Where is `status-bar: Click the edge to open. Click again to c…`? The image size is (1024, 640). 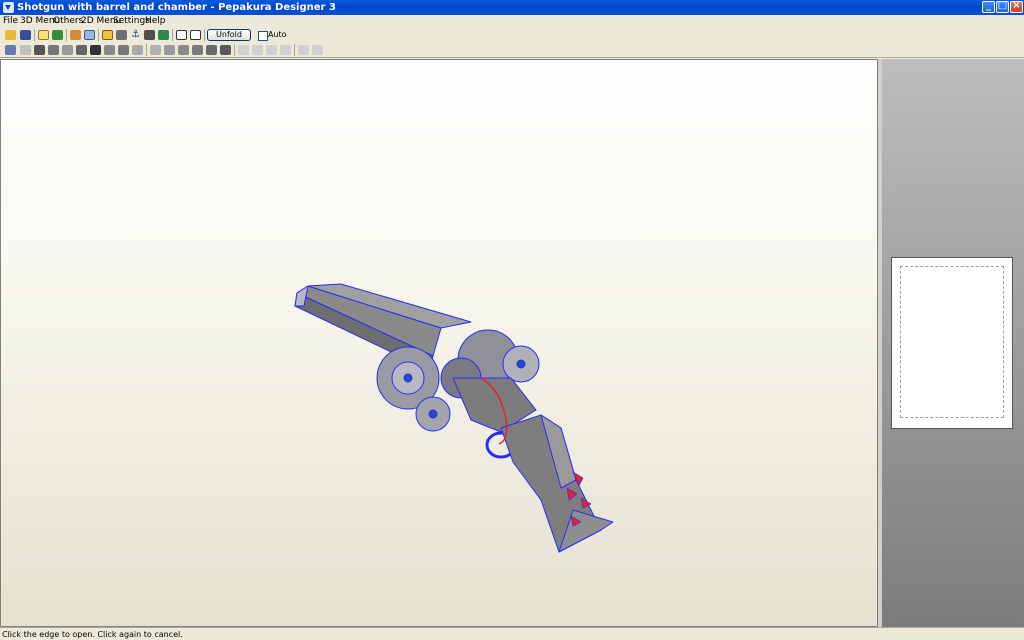
status-bar: Click the edge to open. Click again to c… is located at coordinates (512, 633).